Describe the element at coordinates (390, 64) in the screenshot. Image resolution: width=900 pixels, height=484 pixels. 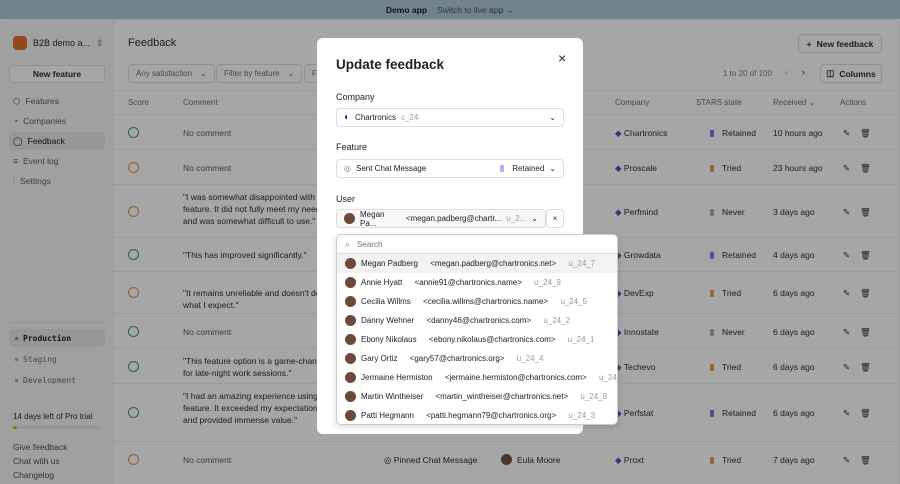
I see `modal-title: Update feedback` at that location.